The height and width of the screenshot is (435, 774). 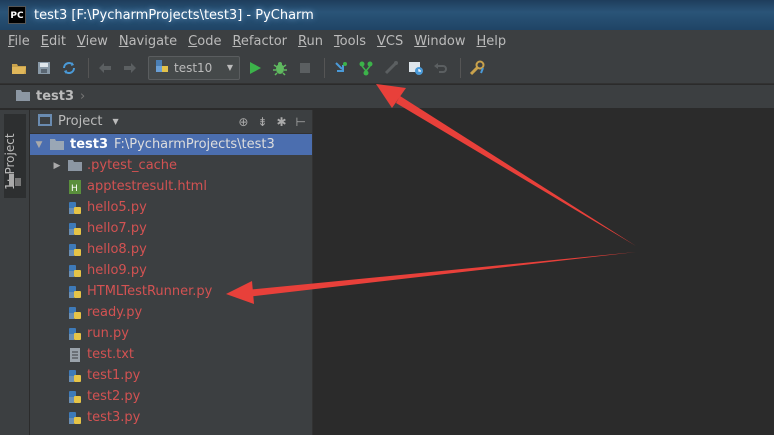 I want to click on tree-item-label: test3.py, so click(x=114, y=417).